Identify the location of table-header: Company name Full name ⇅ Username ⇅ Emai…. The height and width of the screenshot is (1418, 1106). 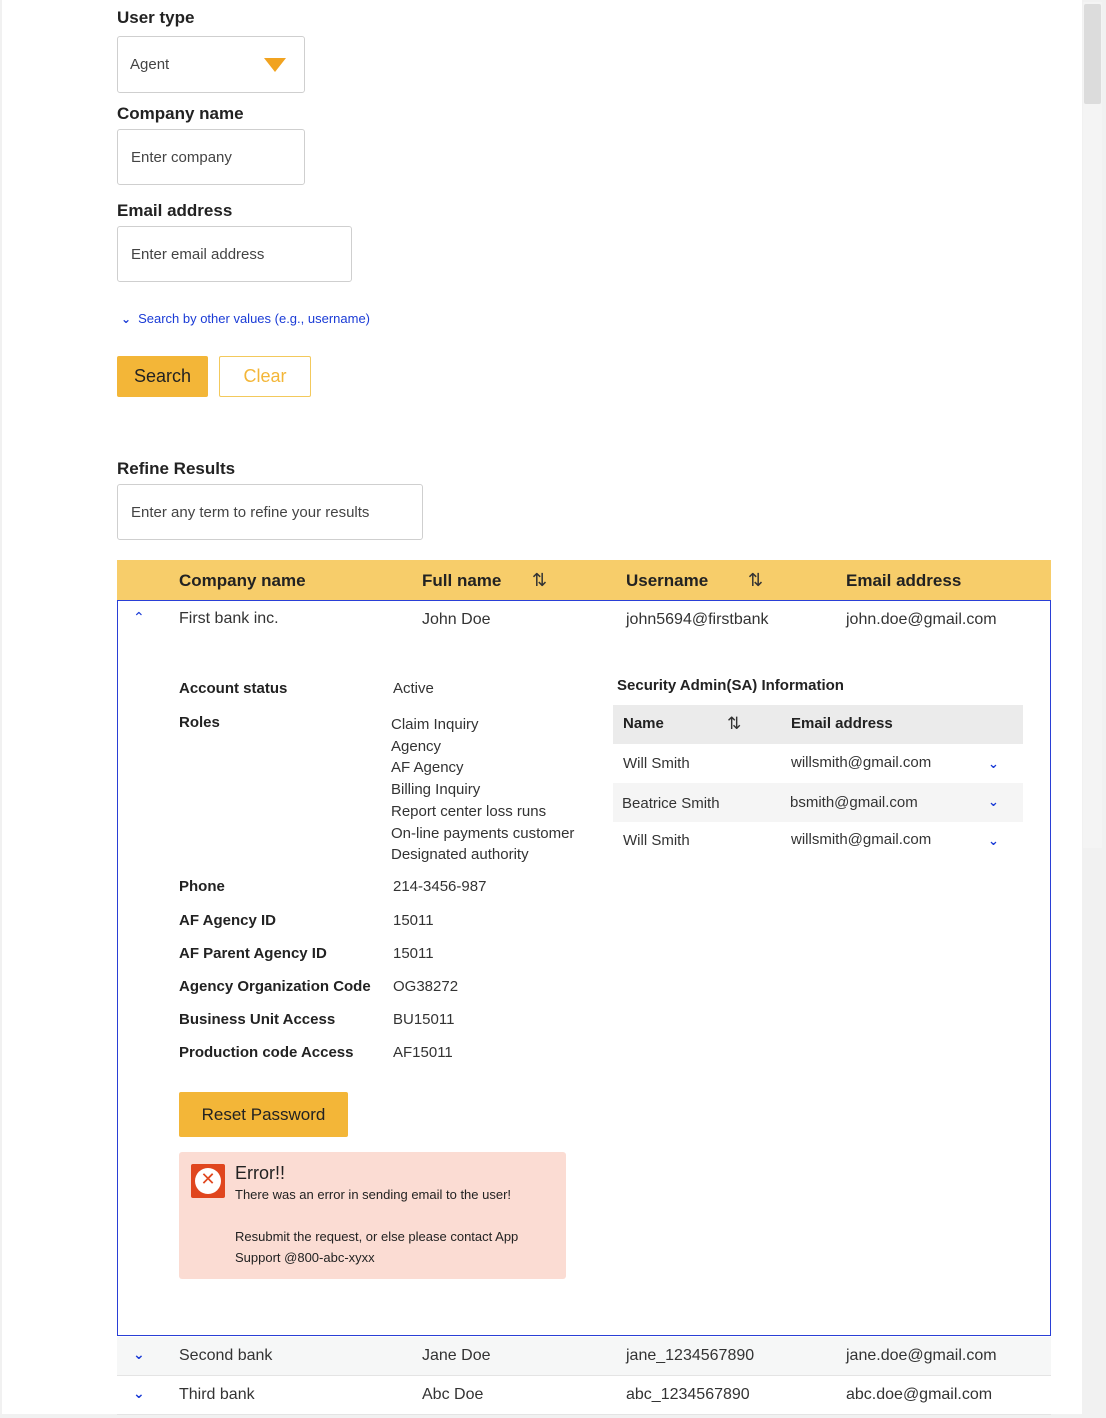
(584, 580).